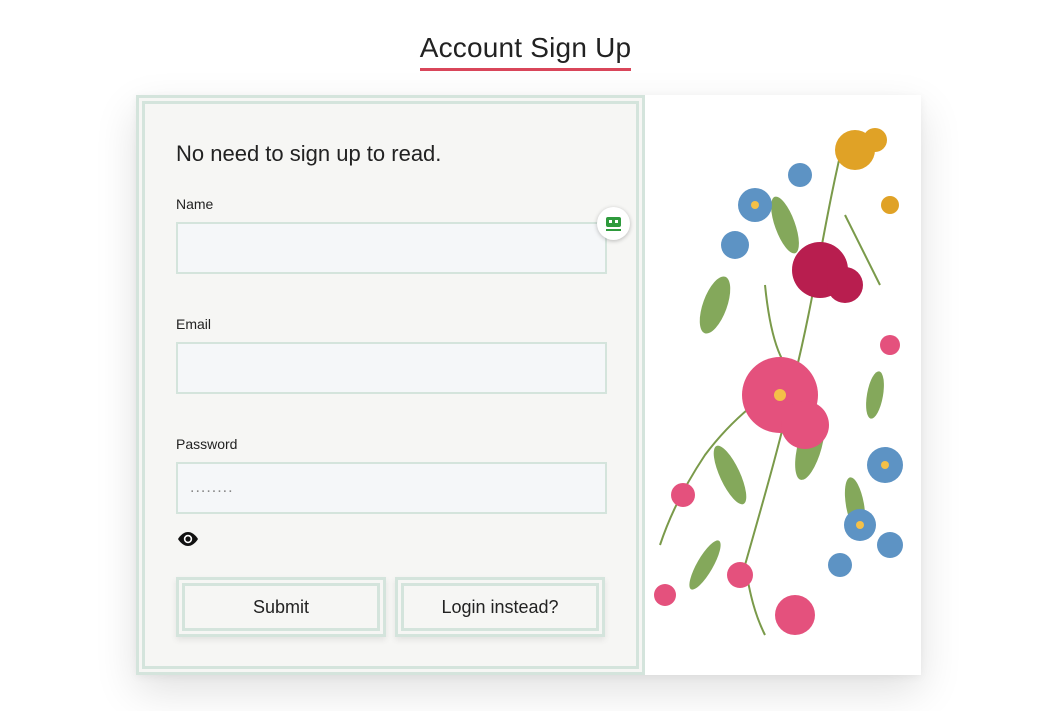 This screenshot has width=1051, height=711. Describe the element at coordinates (391, 368) in the screenshot. I see `email-input` at that location.